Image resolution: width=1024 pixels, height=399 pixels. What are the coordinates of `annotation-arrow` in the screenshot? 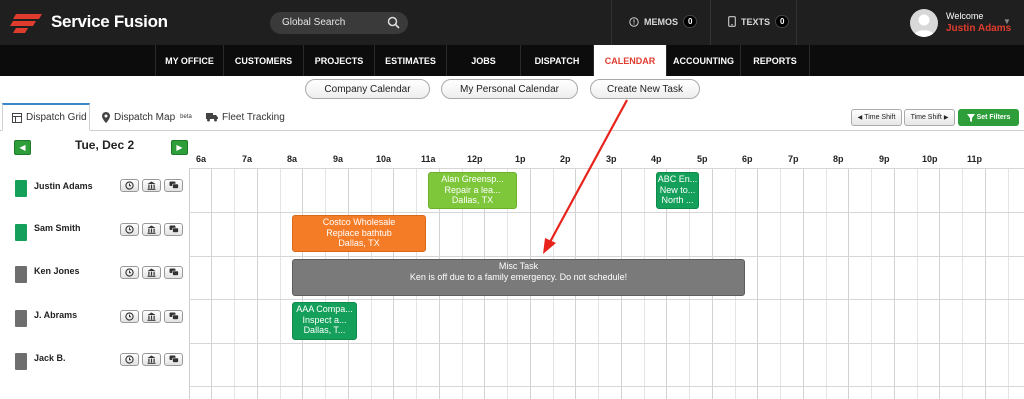 It's located at (585, 176).